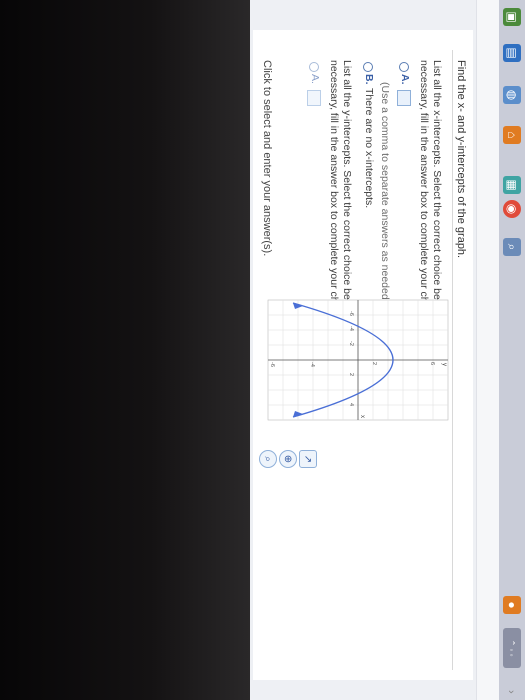 This screenshot has height=700, width=525. What do you see at coordinates (512, 135) in the screenshot?
I see `home-icon: ⌂` at bounding box center [512, 135].